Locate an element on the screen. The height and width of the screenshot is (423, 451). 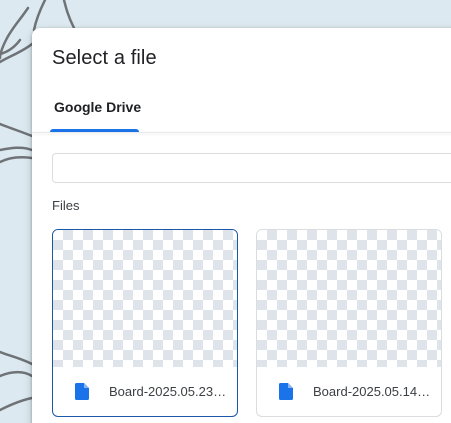
files-section-label: Files is located at coordinates (66, 205).